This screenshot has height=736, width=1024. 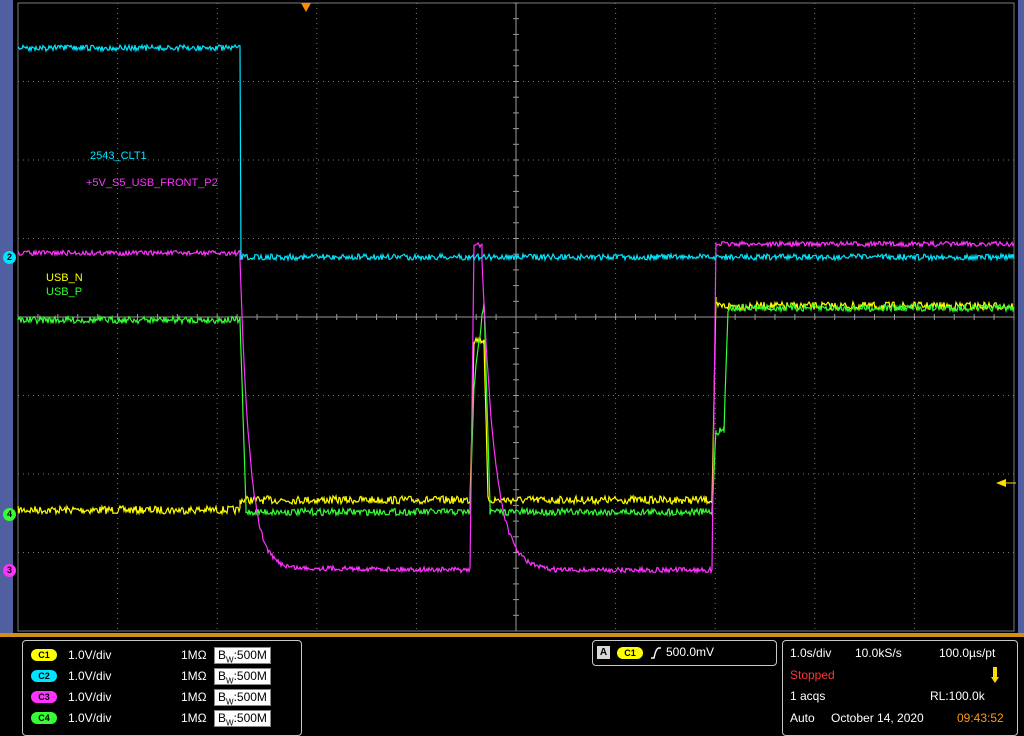 I want to click on channel-badge: C3, so click(x=44, y=697).